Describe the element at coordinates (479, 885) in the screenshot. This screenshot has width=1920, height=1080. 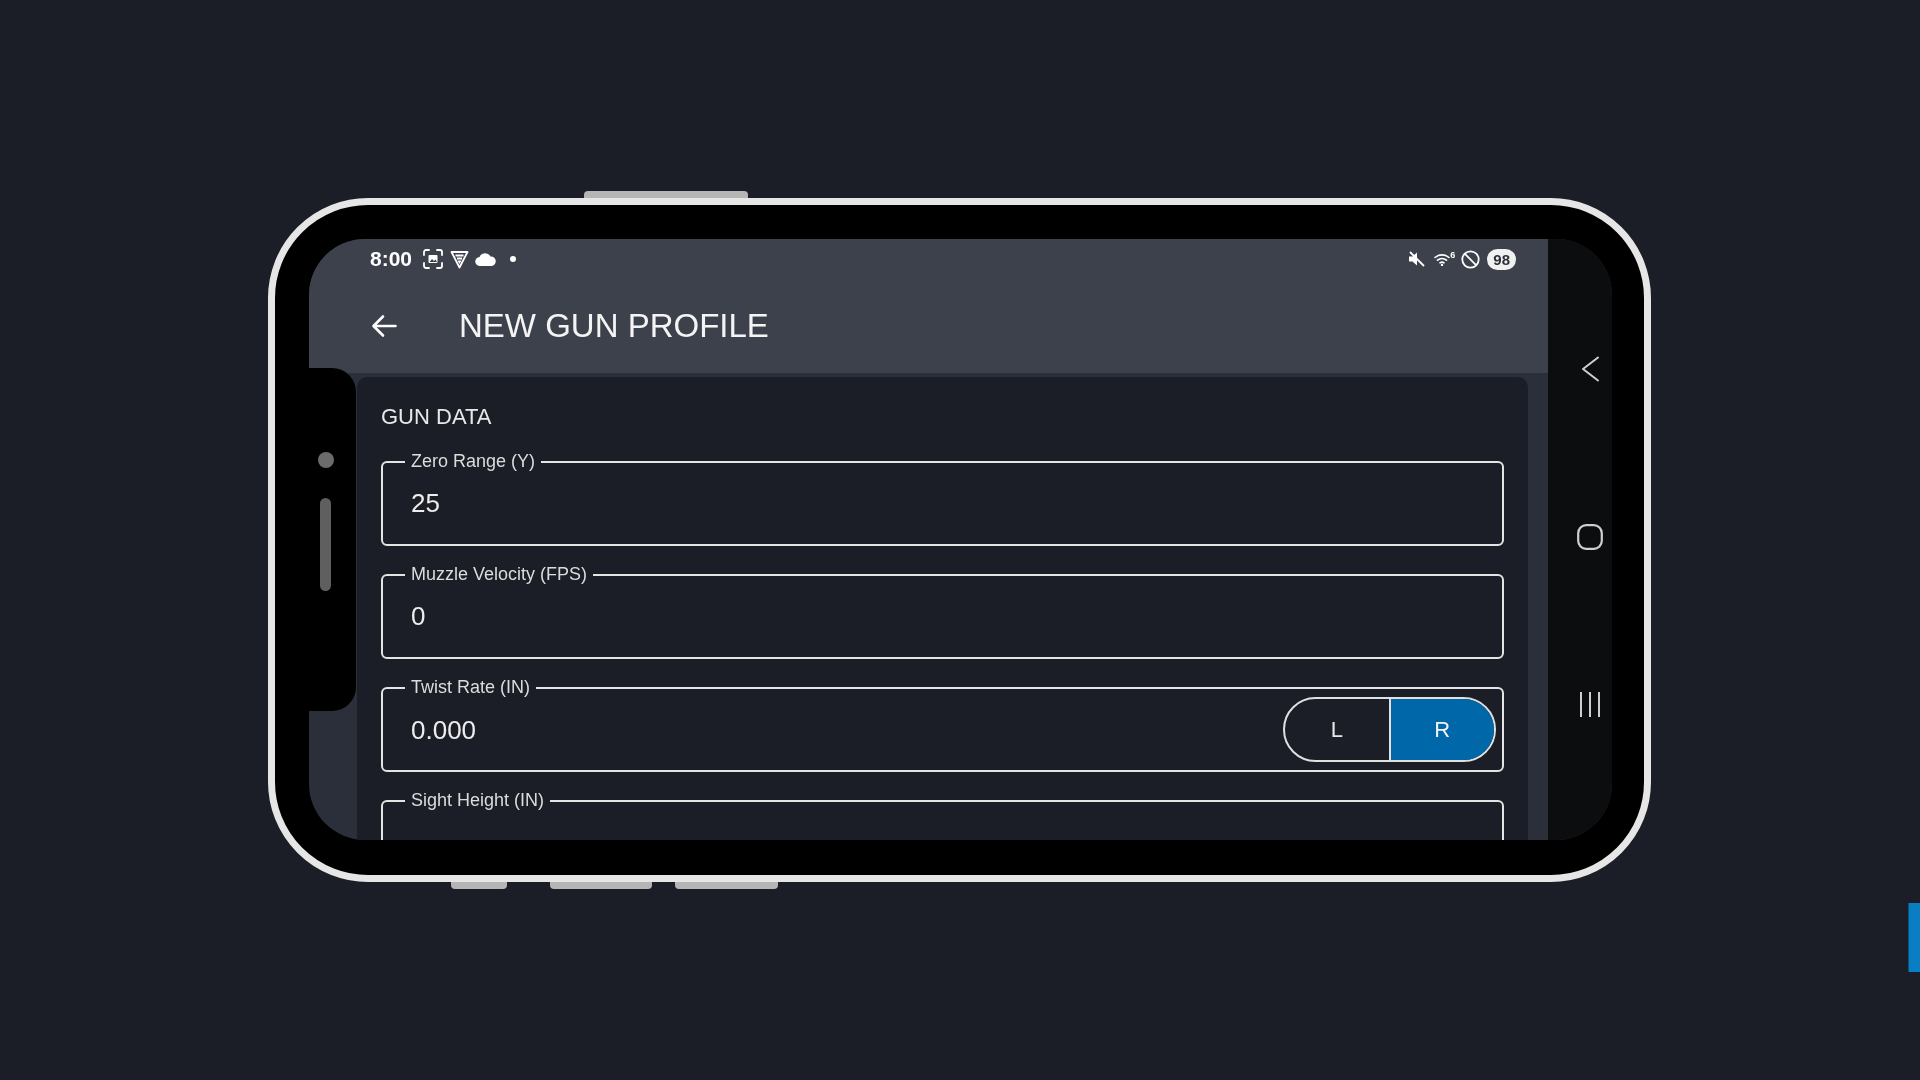
I see `phone-edge-ridge` at that location.